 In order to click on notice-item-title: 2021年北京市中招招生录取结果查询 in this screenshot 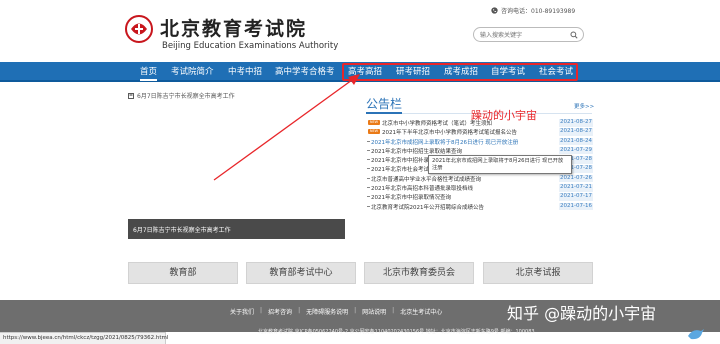, I will do `click(416, 151)`.